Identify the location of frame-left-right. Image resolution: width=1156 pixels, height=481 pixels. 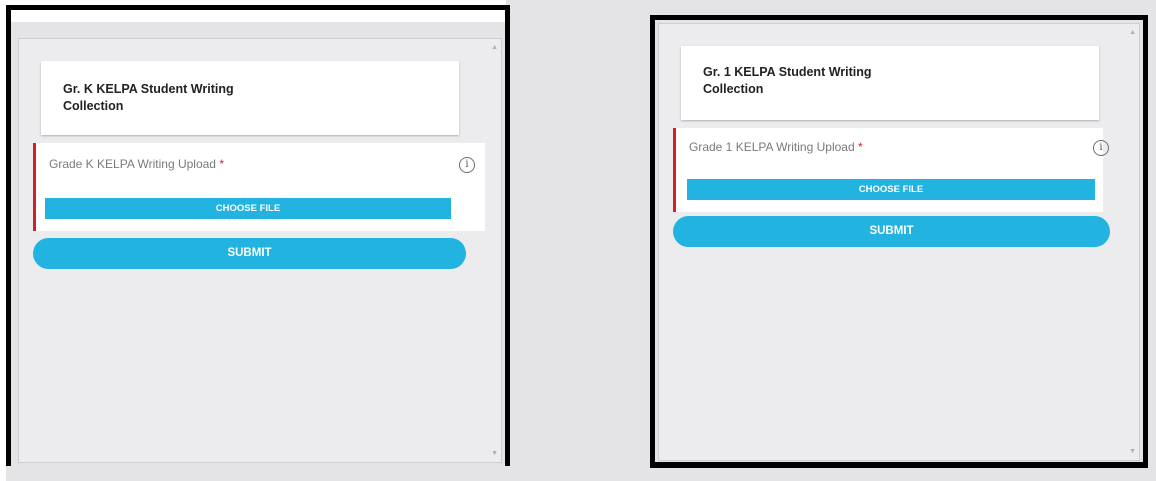
(507, 235).